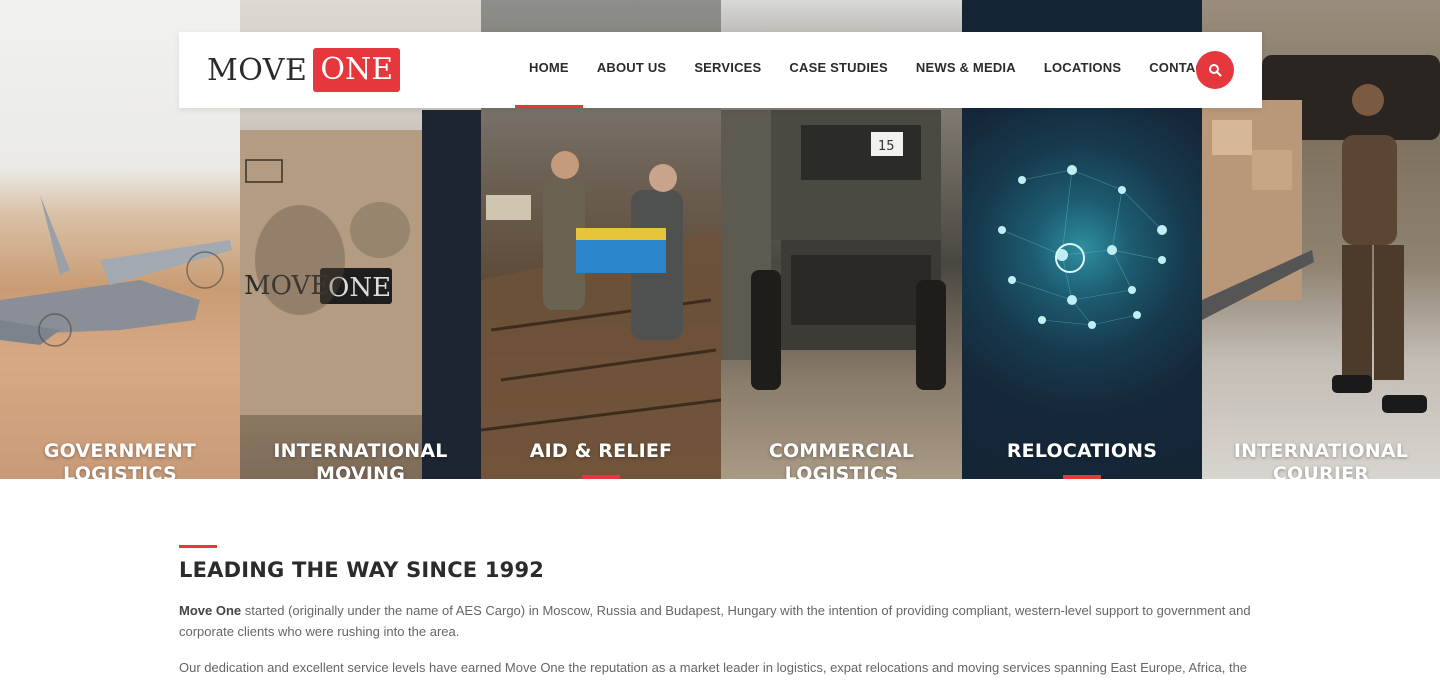 The width and height of the screenshot is (1440, 680). Describe the element at coordinates (632, 70) in the screenshot. I see `nav-item-about-us: ABOUT US` at that location.